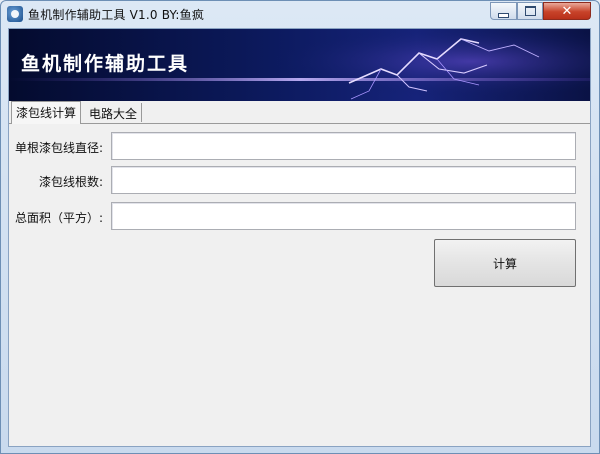 The image size is (600, 454). I want to click on maximize-button, so click(530, 11).